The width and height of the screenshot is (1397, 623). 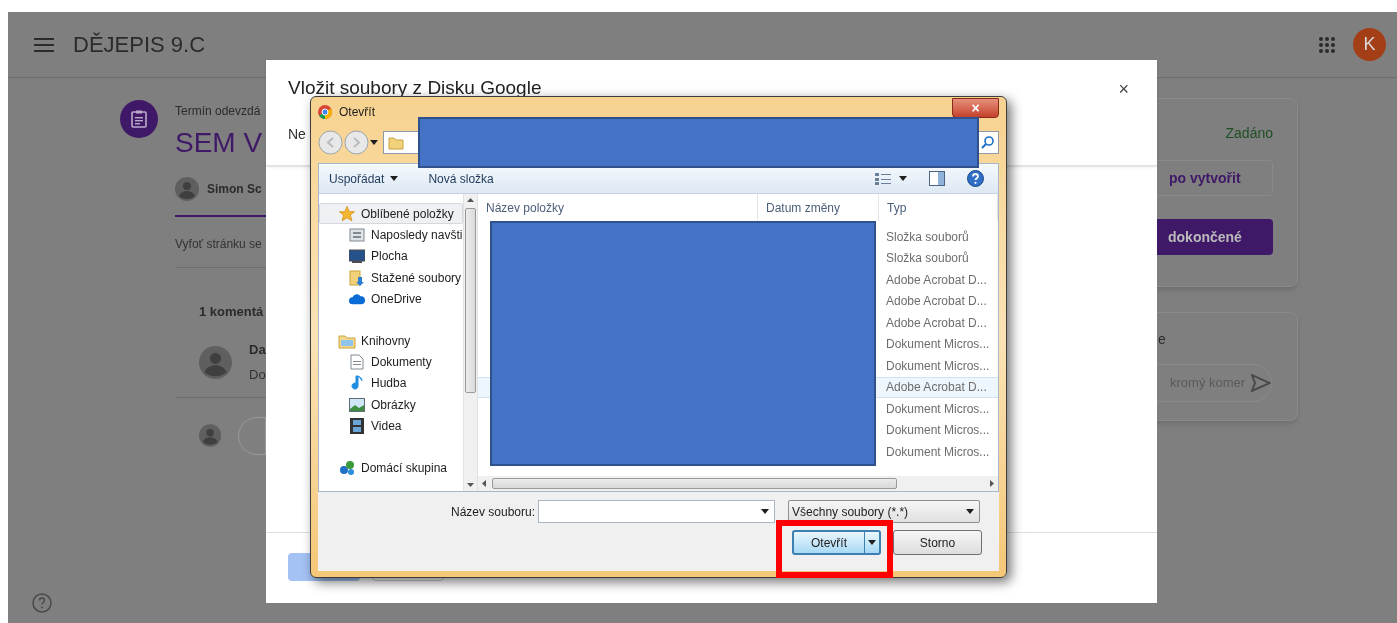 I want to click on nav-group-label: Oblíbené položky, so click(x=407, y=214).